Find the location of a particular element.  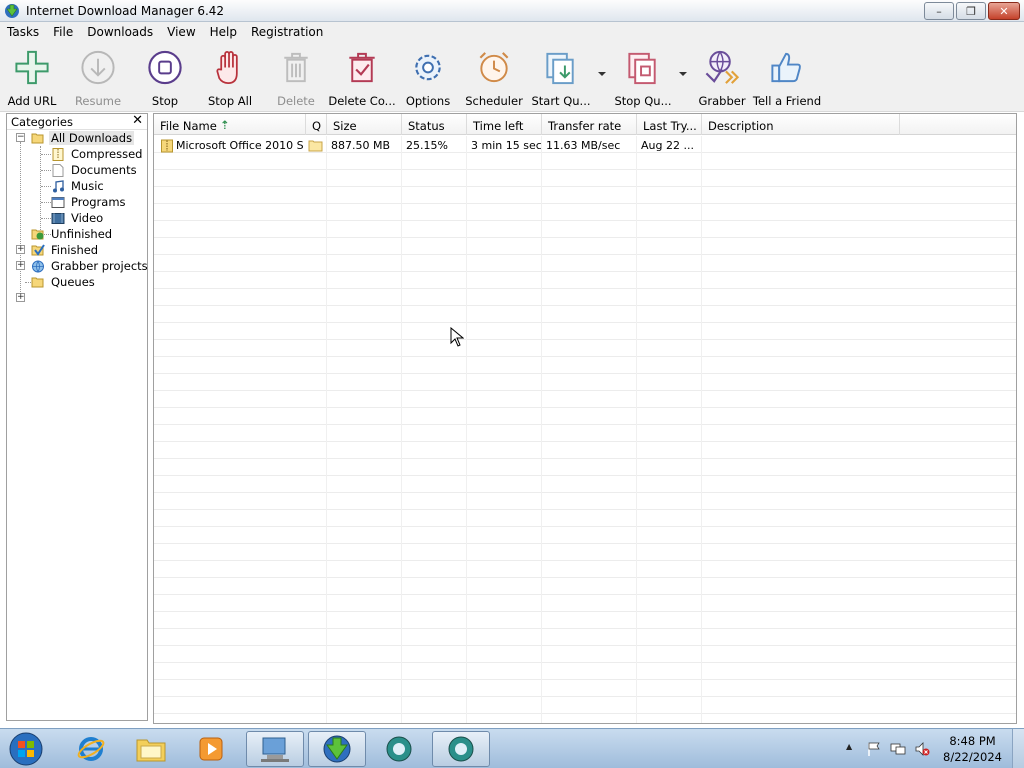

queue-stop-icon is located at coordinates (642, 68).